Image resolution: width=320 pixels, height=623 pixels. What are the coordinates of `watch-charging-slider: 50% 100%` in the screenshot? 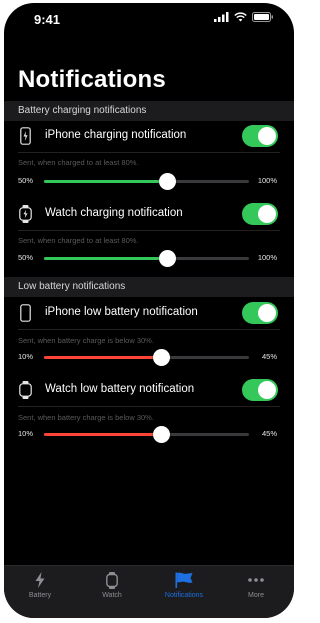 It's located at (149, 258).